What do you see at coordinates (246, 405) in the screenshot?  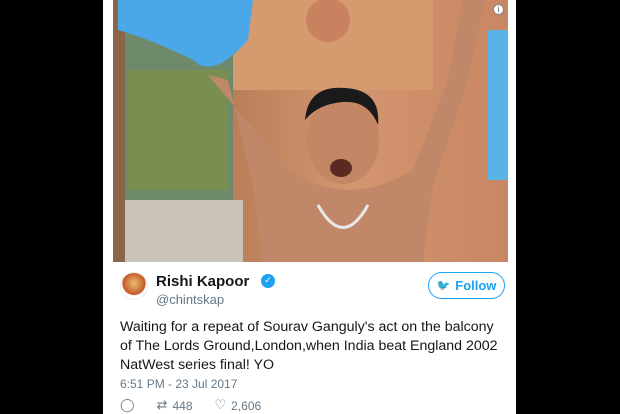 I see `like-count: 2,606` at bounding box center [246, 405].